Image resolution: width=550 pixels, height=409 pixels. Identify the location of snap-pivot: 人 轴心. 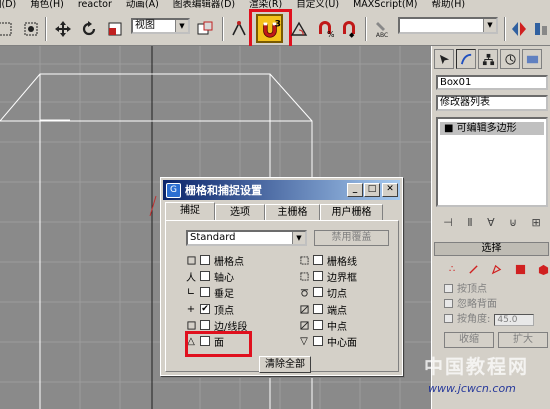
(210, 276).